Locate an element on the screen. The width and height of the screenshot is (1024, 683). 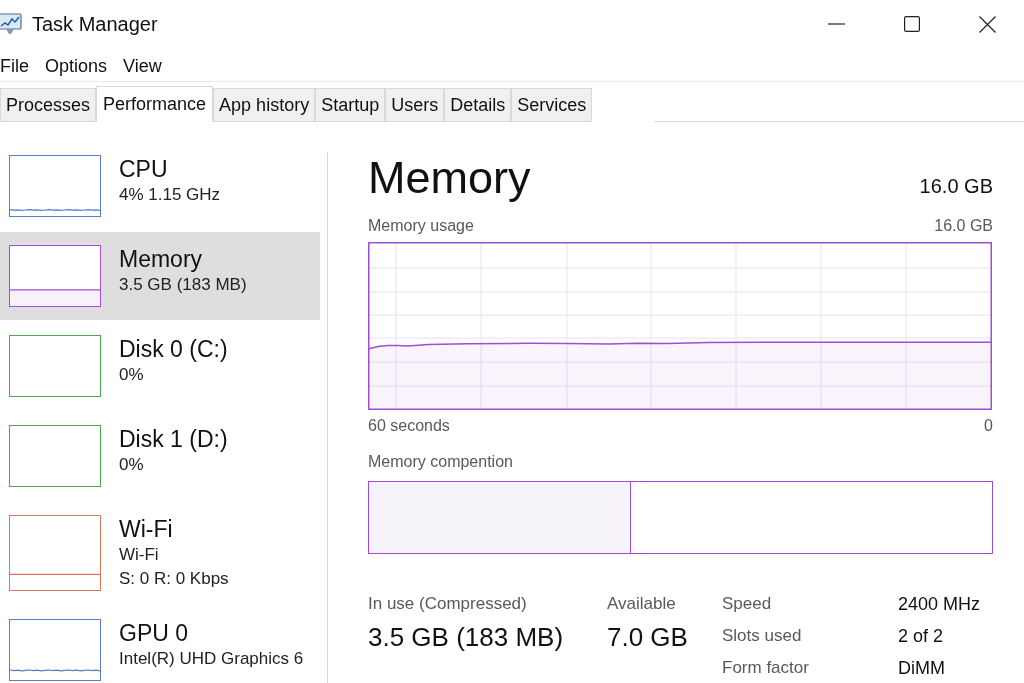
sidebar-item: GPU 0 Intel(R) UHD Graphics 6 is located at coordinates (160, 644).